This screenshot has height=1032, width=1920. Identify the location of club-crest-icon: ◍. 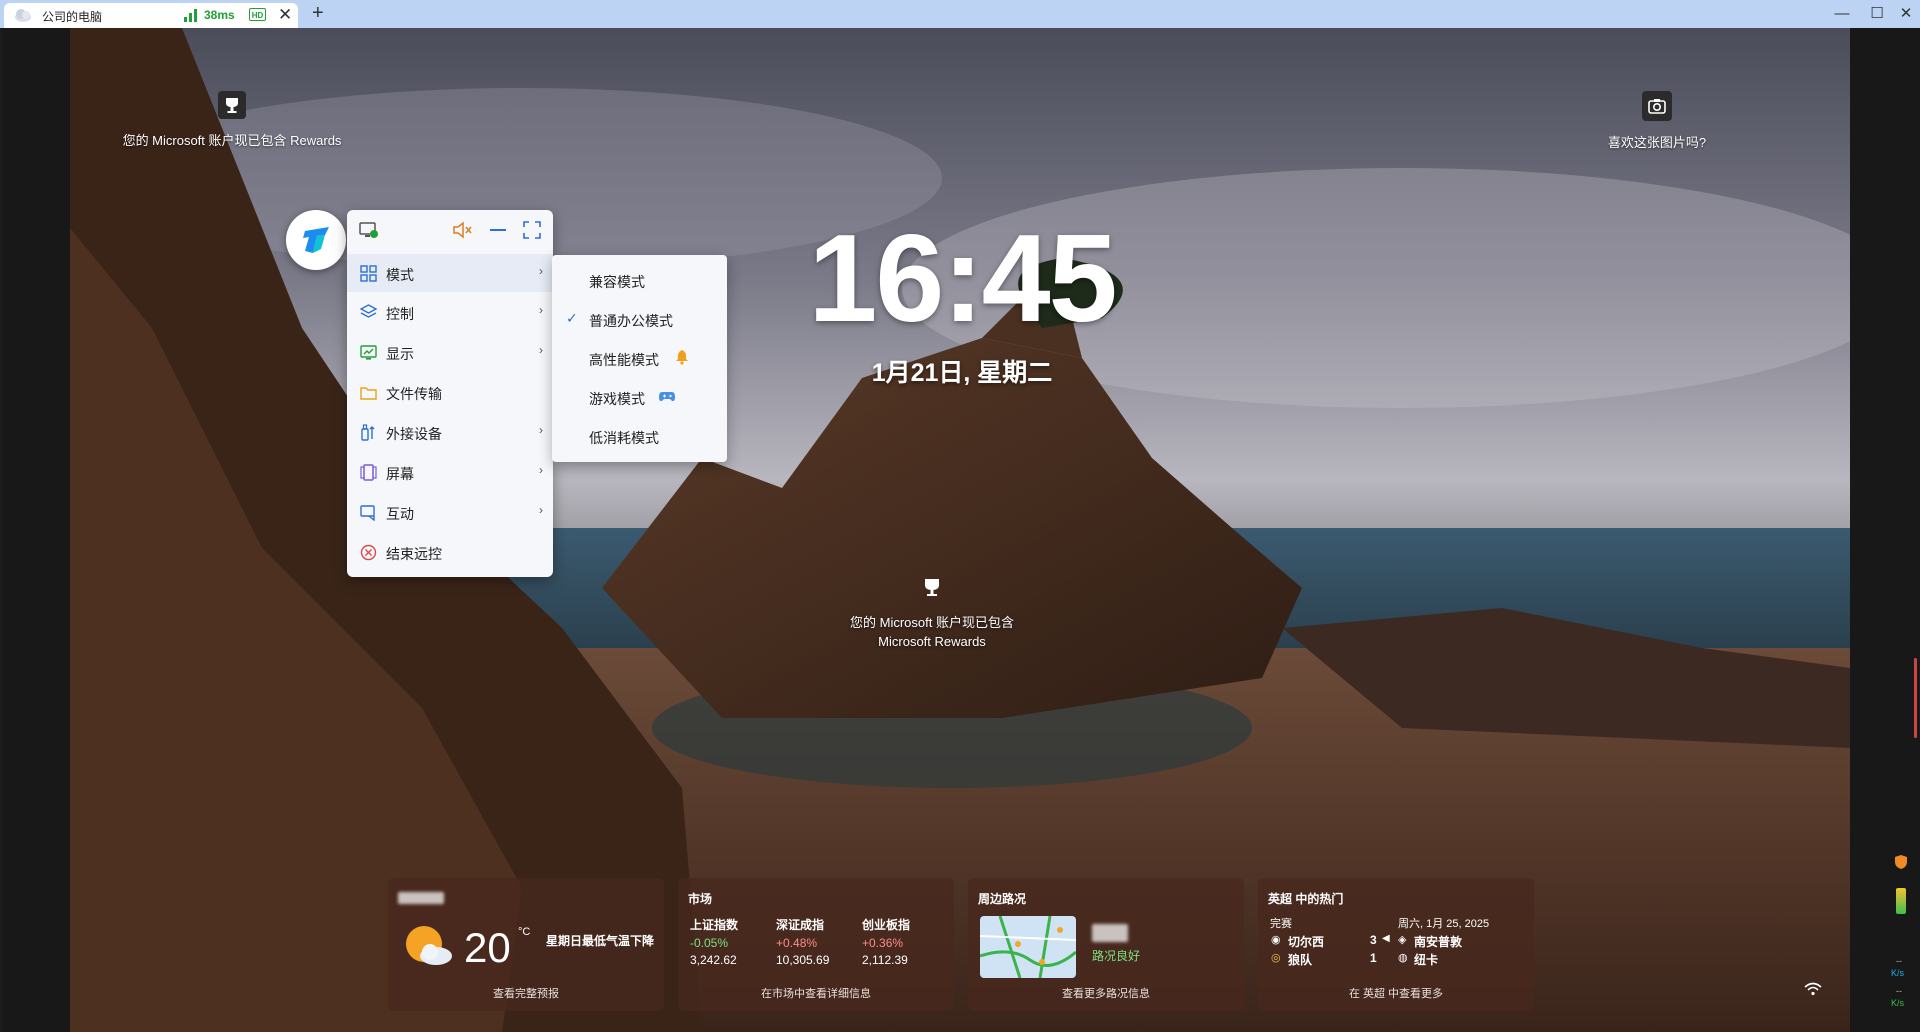
(1403, 958).